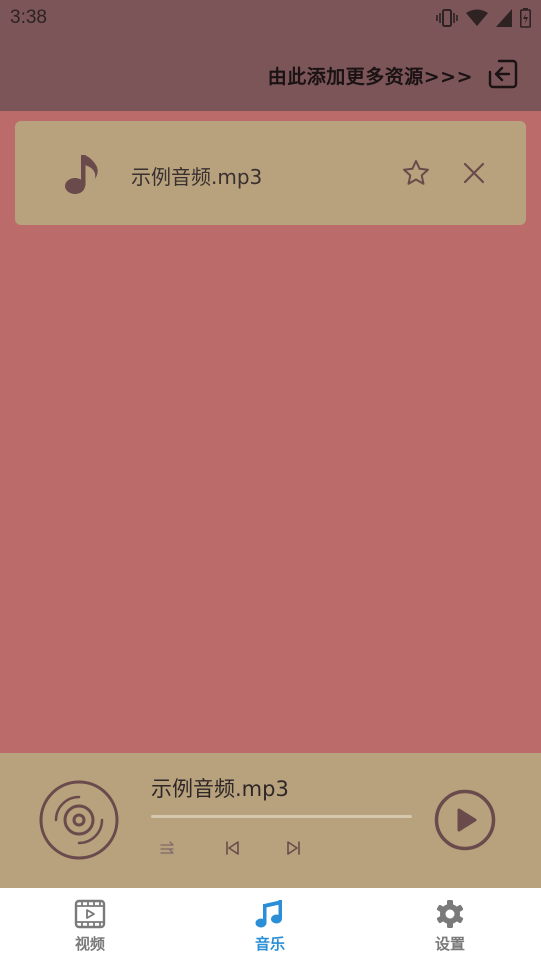  What do you see at coordinates (270, 19) in the screenshot?
I see `status-bar: 3:38` at bounding box center [270, 19].